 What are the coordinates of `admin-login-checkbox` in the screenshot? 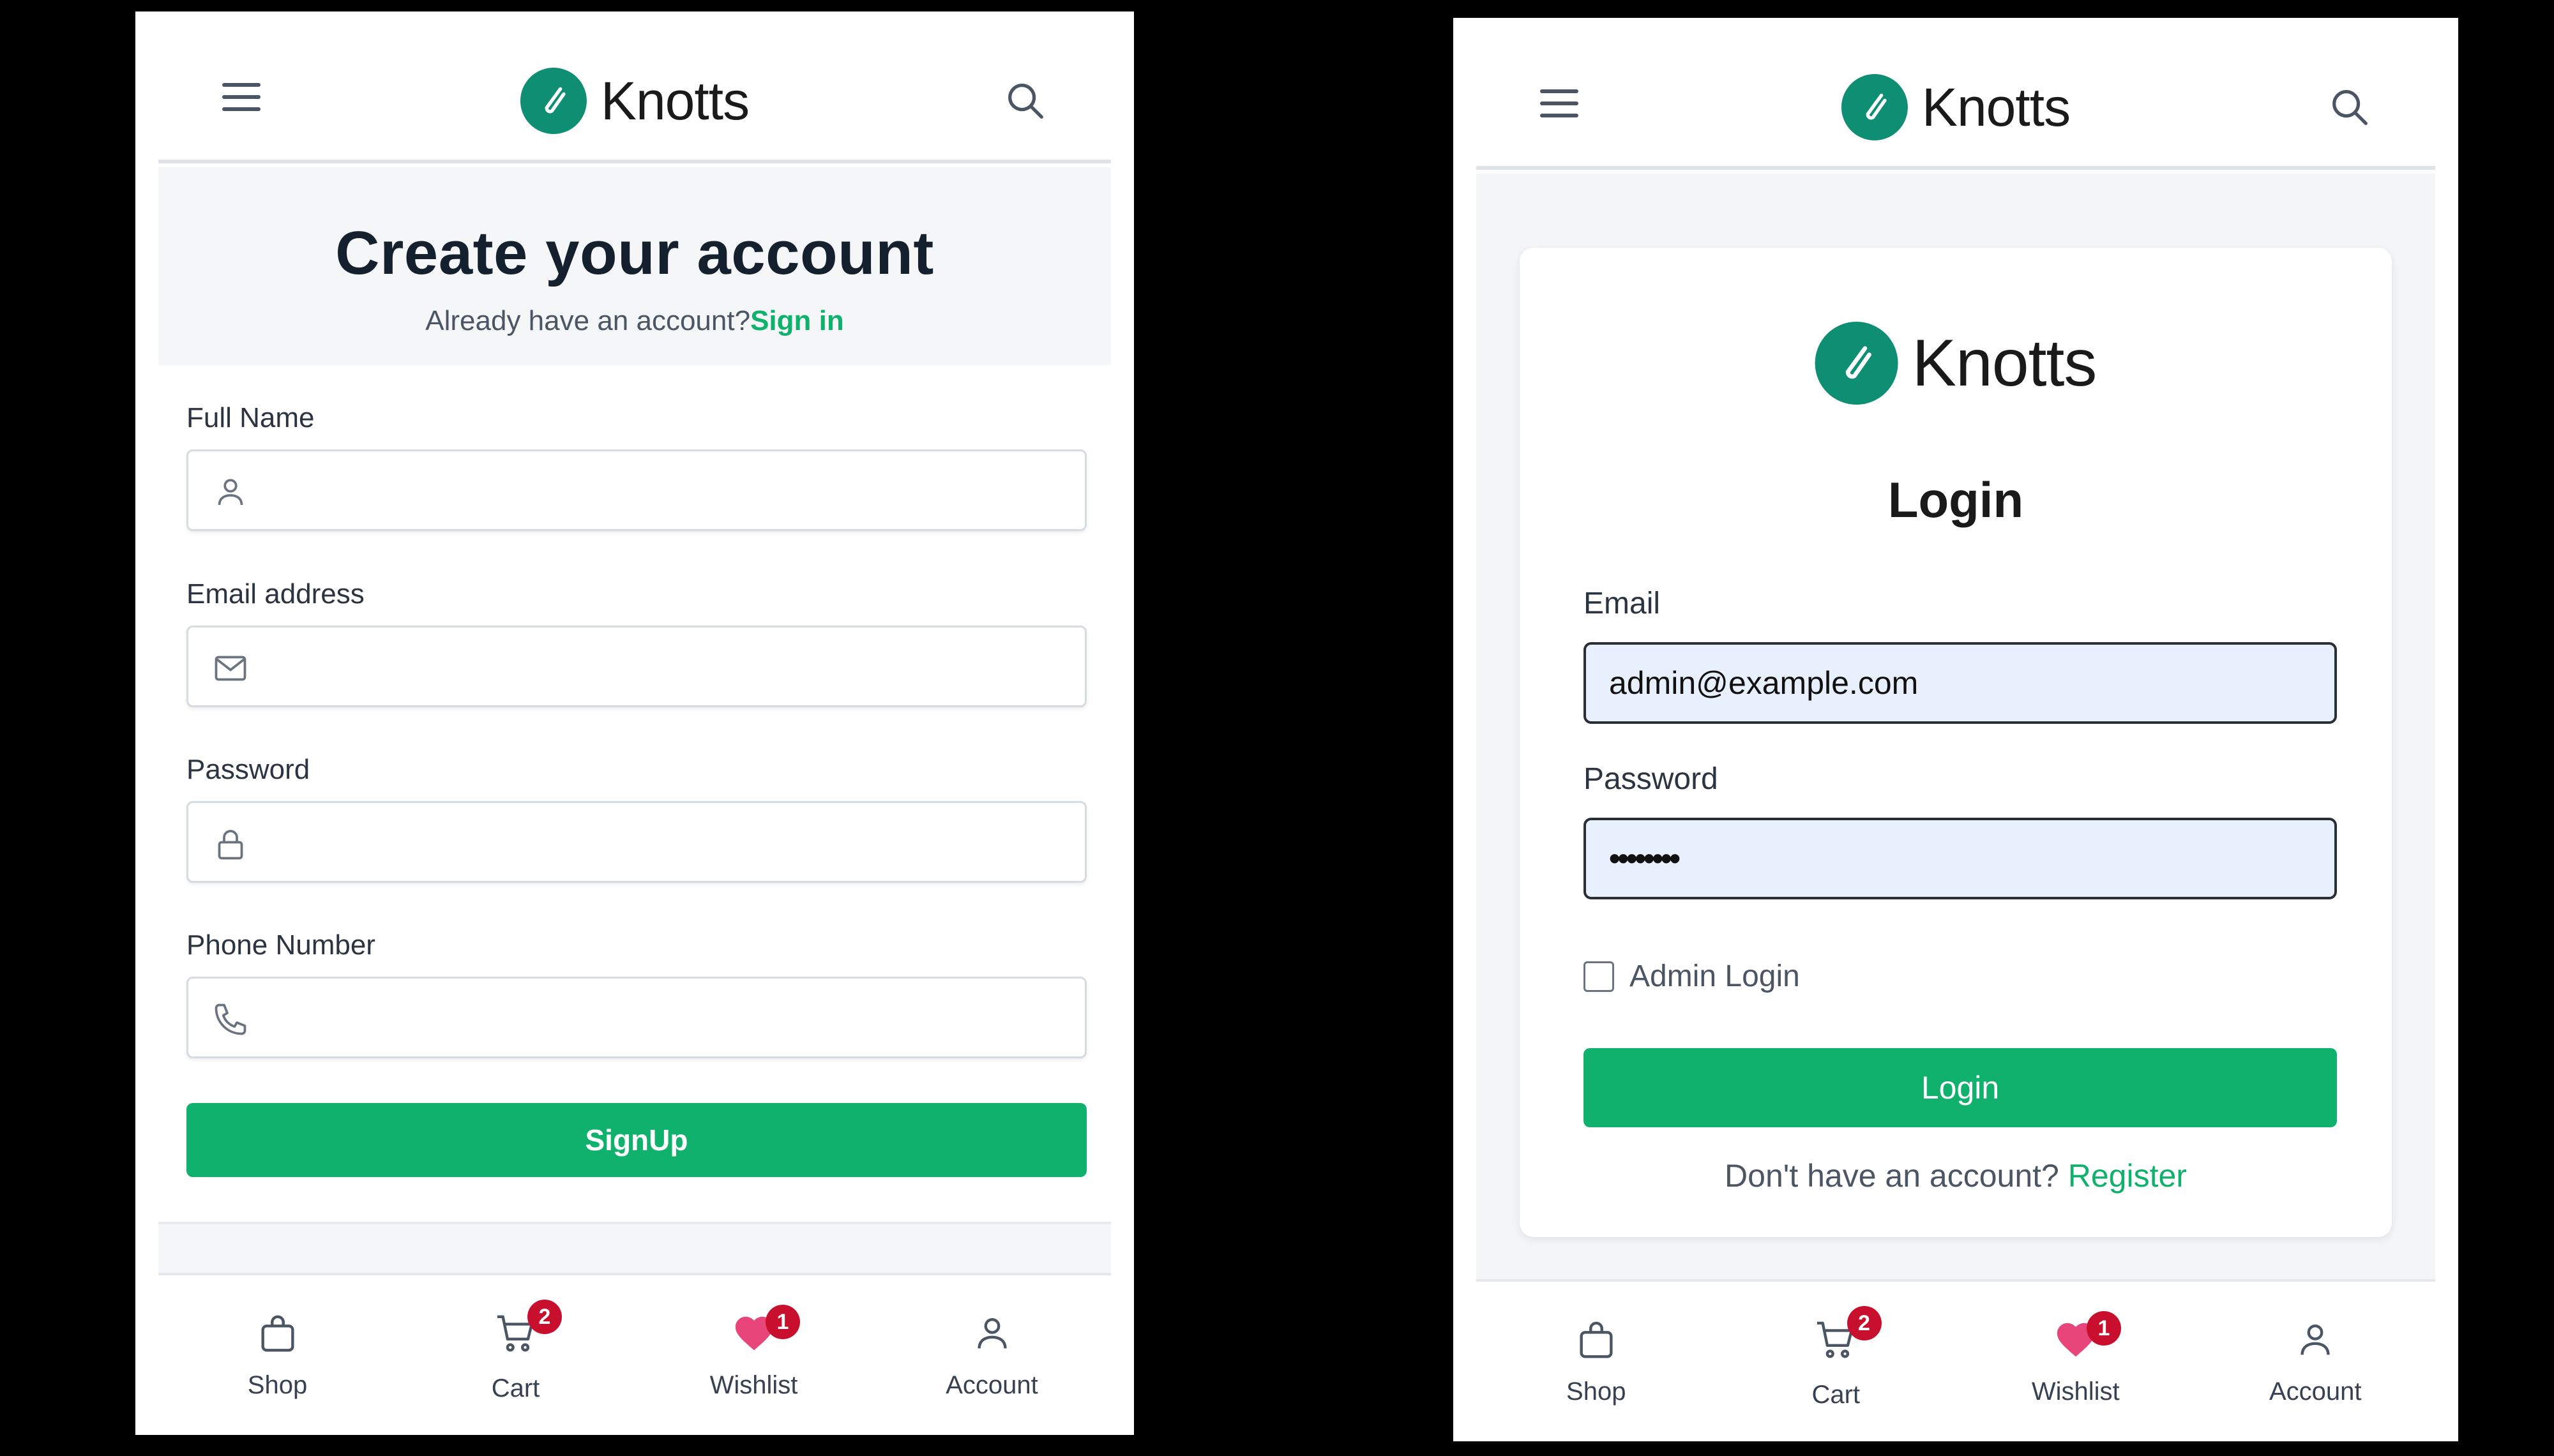 It's located at (1598, 976).